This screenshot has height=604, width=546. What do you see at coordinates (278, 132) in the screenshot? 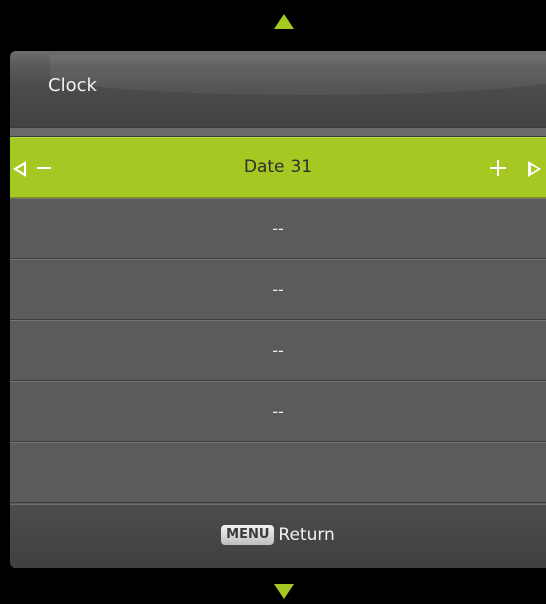
I see `header-divider` at bounding box center [278, 132].